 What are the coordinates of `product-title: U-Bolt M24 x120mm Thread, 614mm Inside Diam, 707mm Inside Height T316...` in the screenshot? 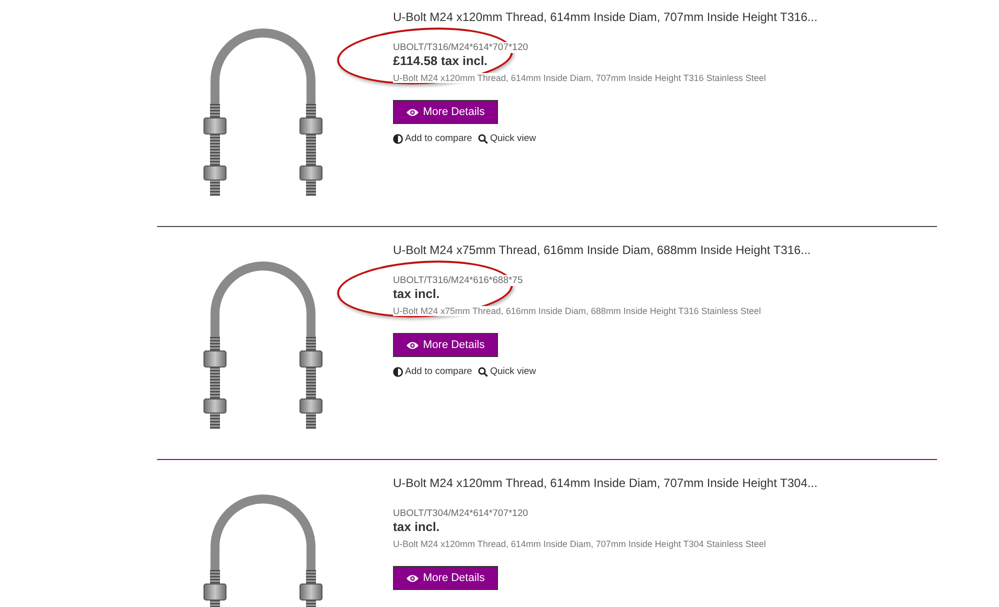 It's located at (605, 17).